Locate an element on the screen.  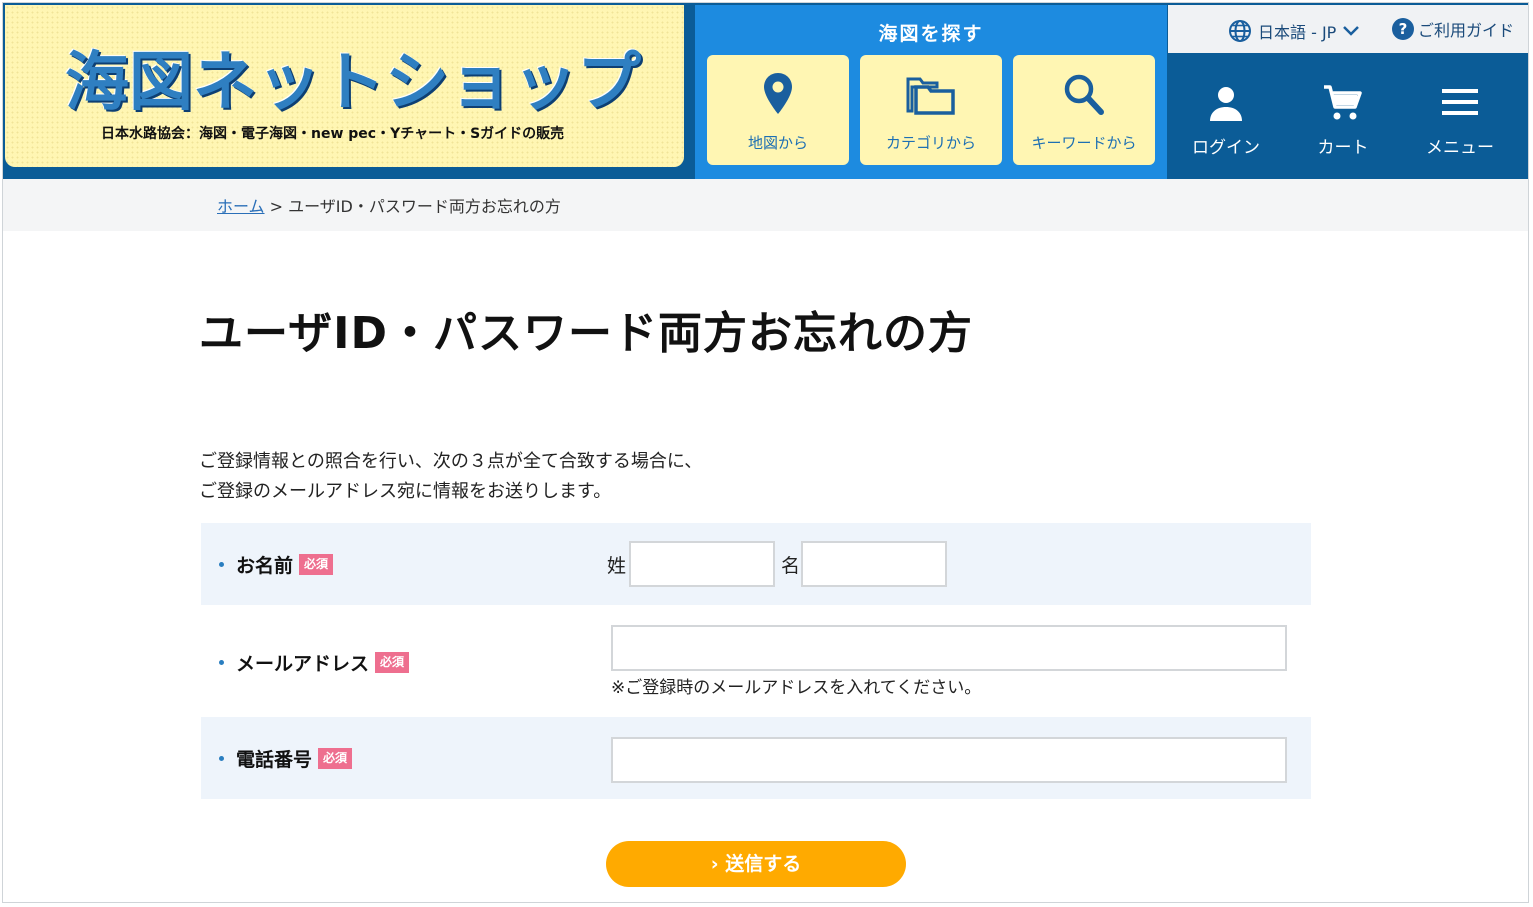
menu-button: メニュー is located at coordinates (1460, 120).